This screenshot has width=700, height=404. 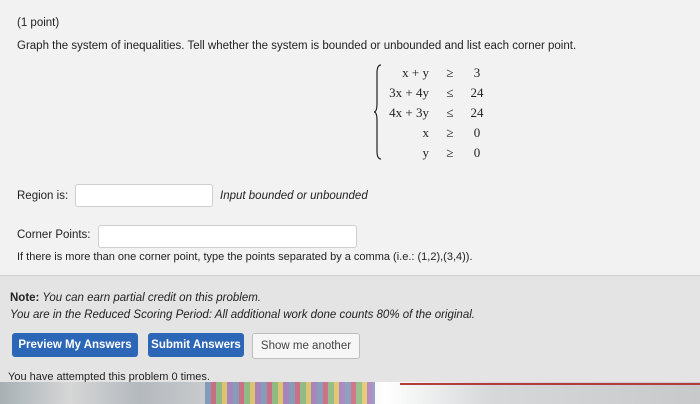 What do you see at coordinates (75, 345) in the screenshot?
I see `preview-answers-button: Preview My Answers` at bounding box center [75, 345].